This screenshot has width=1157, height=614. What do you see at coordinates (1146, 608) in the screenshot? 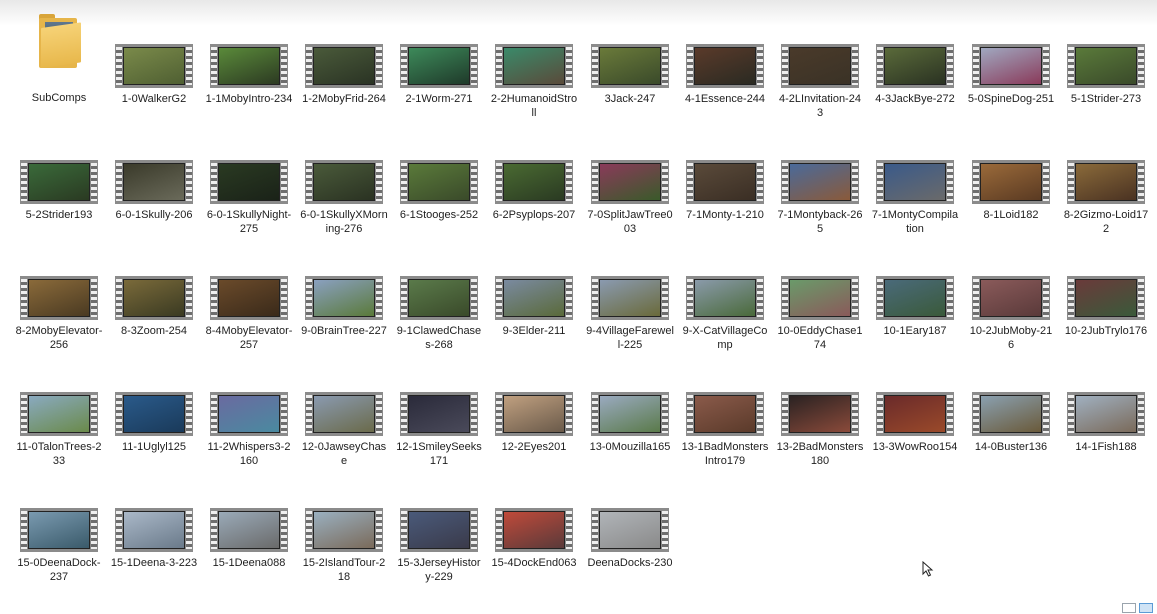
I see `large-icons-view-icon` at bounding box center [1146, 608].